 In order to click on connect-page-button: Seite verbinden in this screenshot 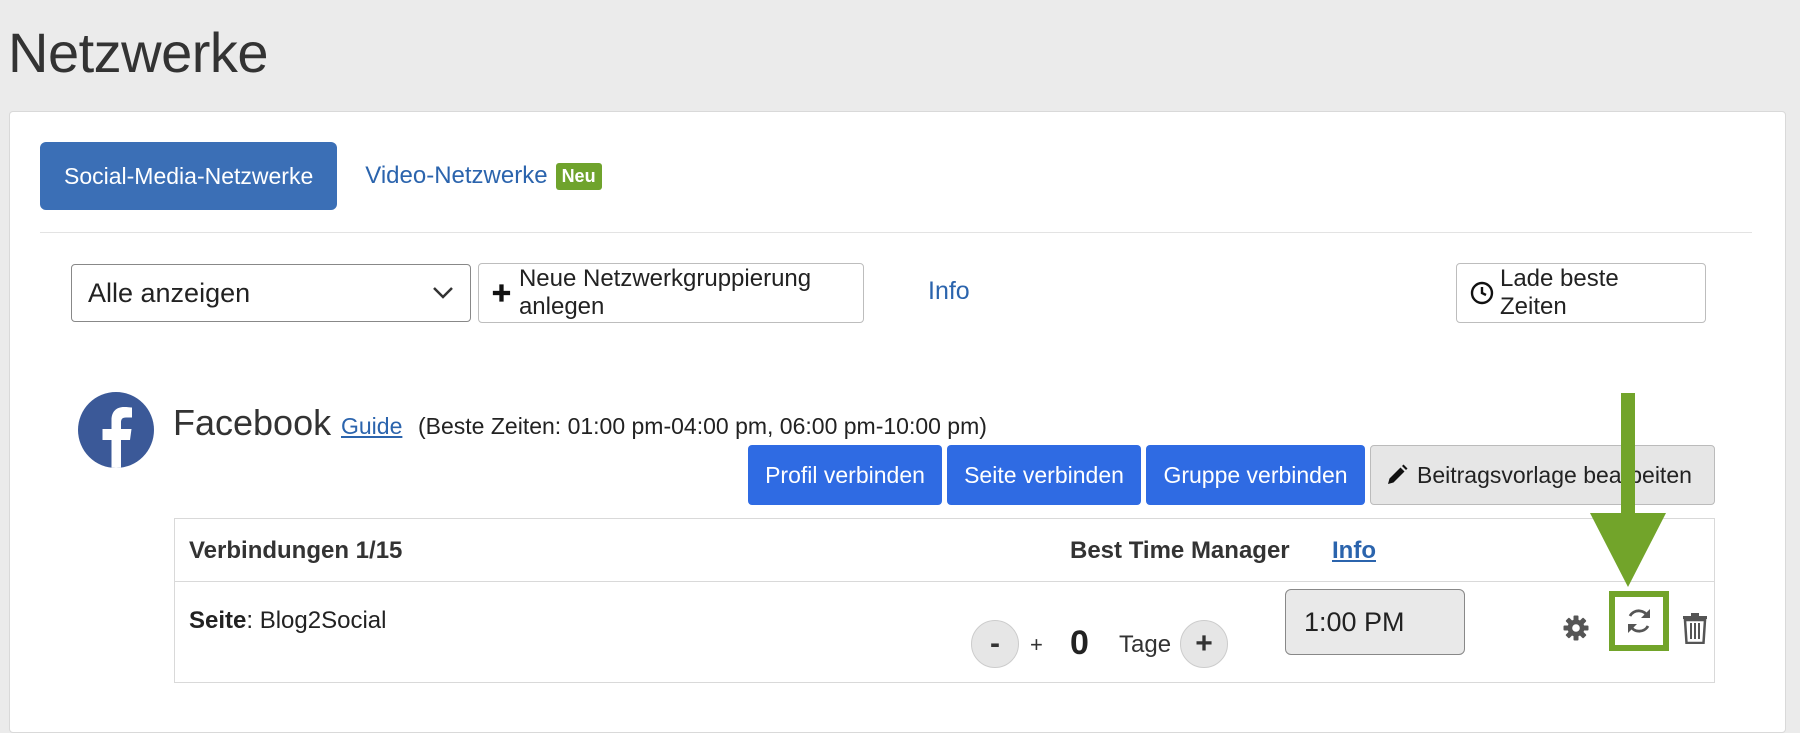, I will do `click(1044, 475)`.